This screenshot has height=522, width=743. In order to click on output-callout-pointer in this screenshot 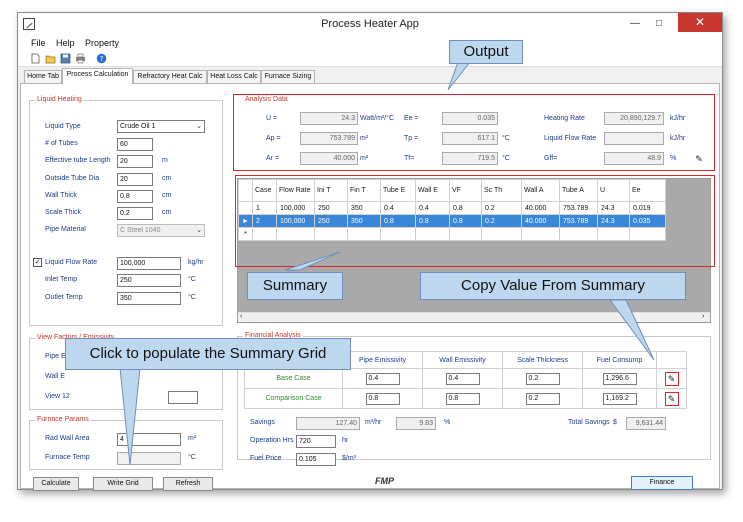, I will do `click(459, 76)`.